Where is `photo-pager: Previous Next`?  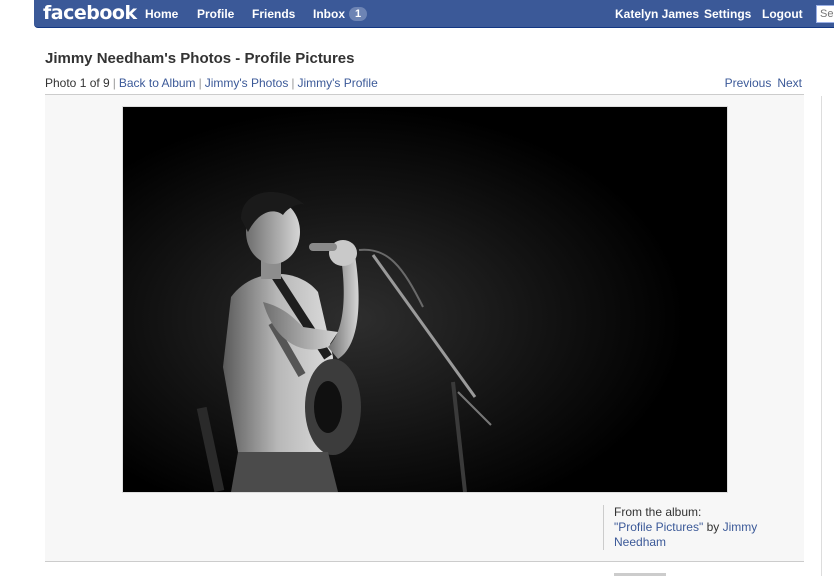 photo-pager: Previous Next is located at coordinates (763, 83).